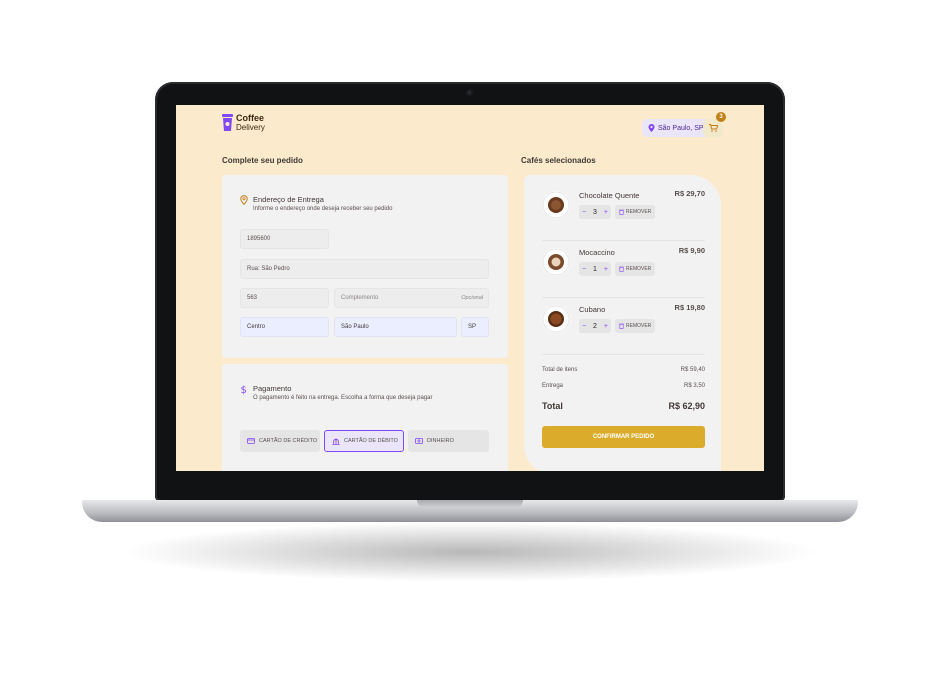  Describe the element at coordinates (284, 239) in the screenshot. I see `cep-field: 1895600` at that location.